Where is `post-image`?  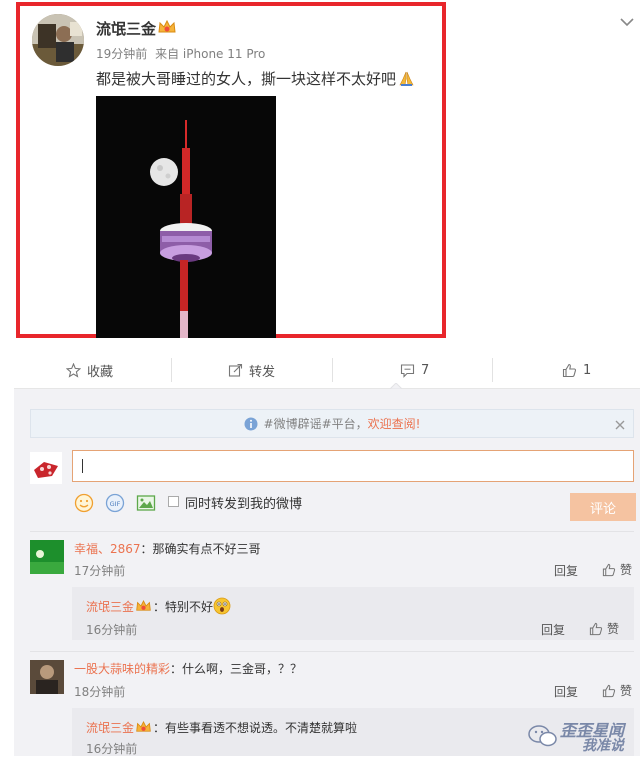
post-image is located at coordinates (186, 217).